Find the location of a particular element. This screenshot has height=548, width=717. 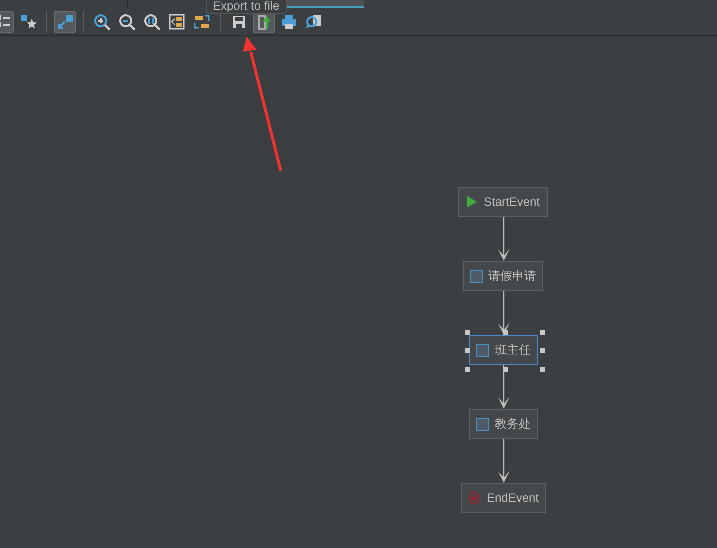

node-label: EndEvent is located at coordinates (513, 498).